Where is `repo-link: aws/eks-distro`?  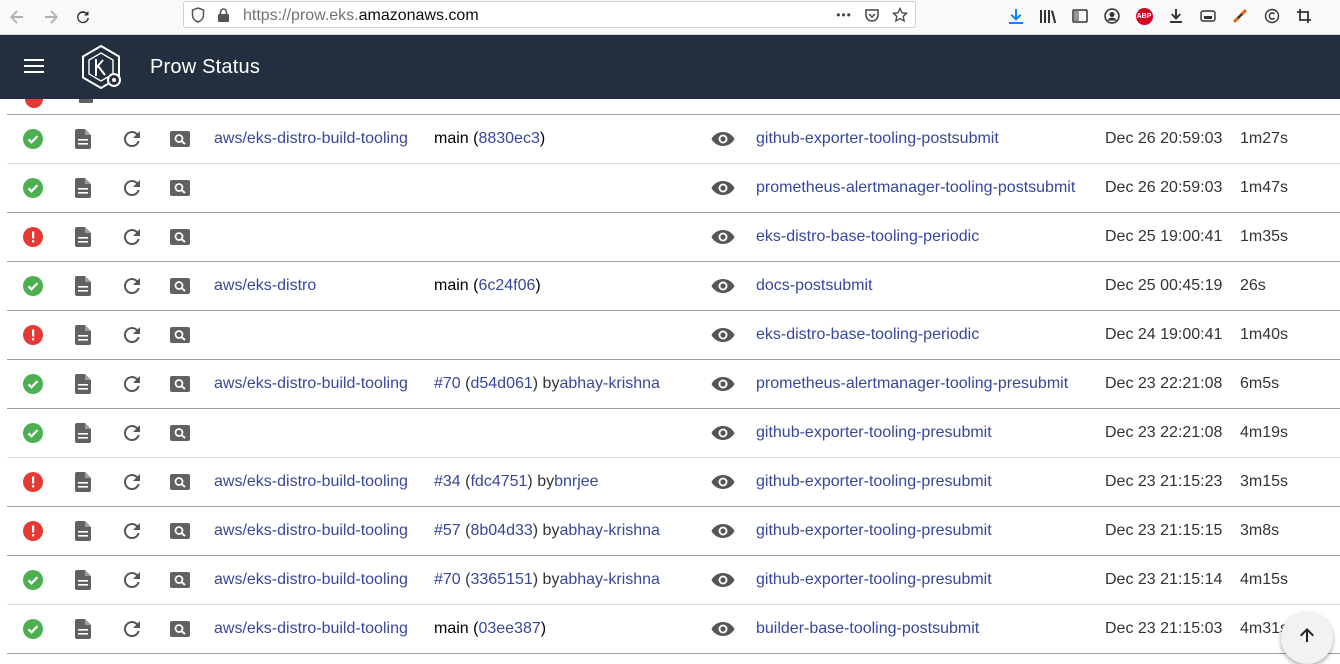
repo-link: aws/eks-distro is located at coordinates (265, 286).